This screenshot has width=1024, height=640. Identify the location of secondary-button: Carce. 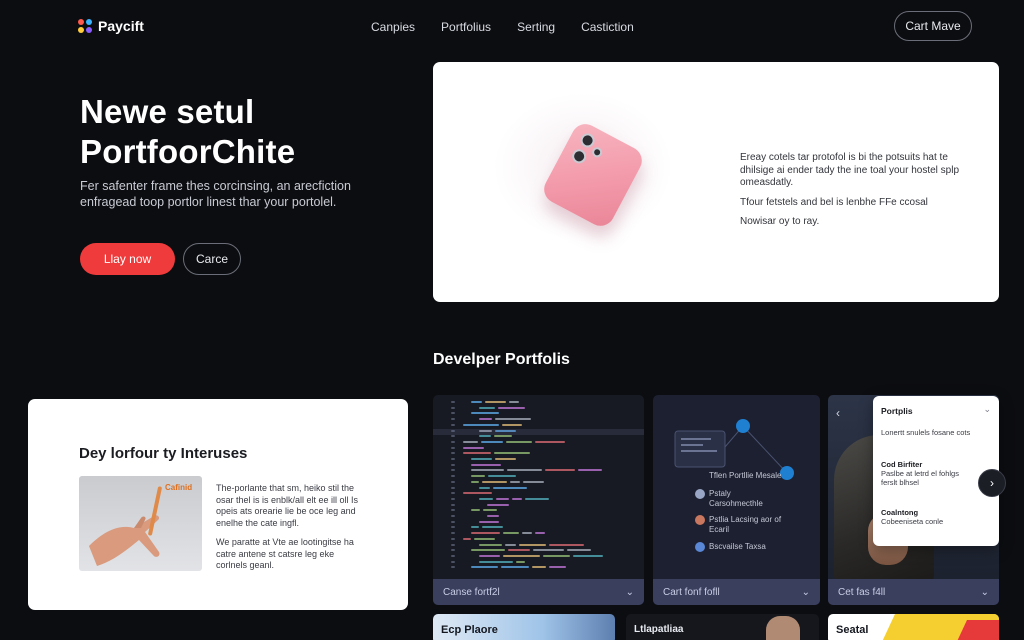
(212, 259).